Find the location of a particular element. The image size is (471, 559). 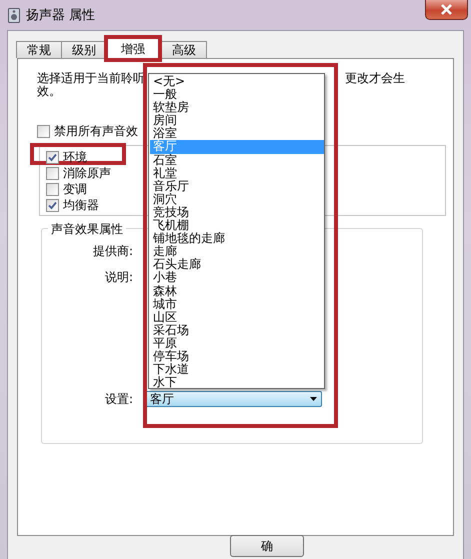

dropdown-option: 石室 is located at coordinates (237, 160).